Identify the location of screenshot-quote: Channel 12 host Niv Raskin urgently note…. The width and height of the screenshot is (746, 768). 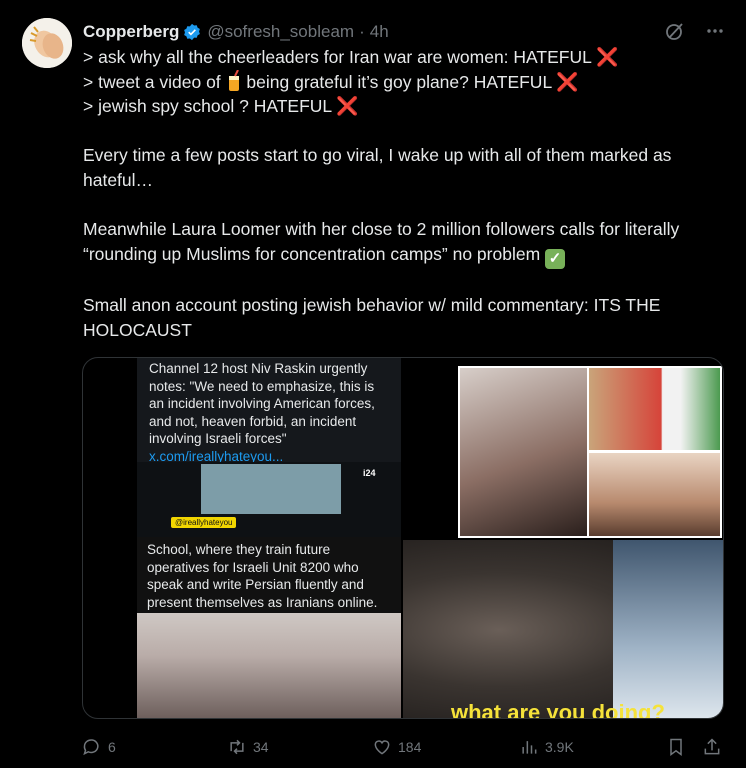
(262, 403).